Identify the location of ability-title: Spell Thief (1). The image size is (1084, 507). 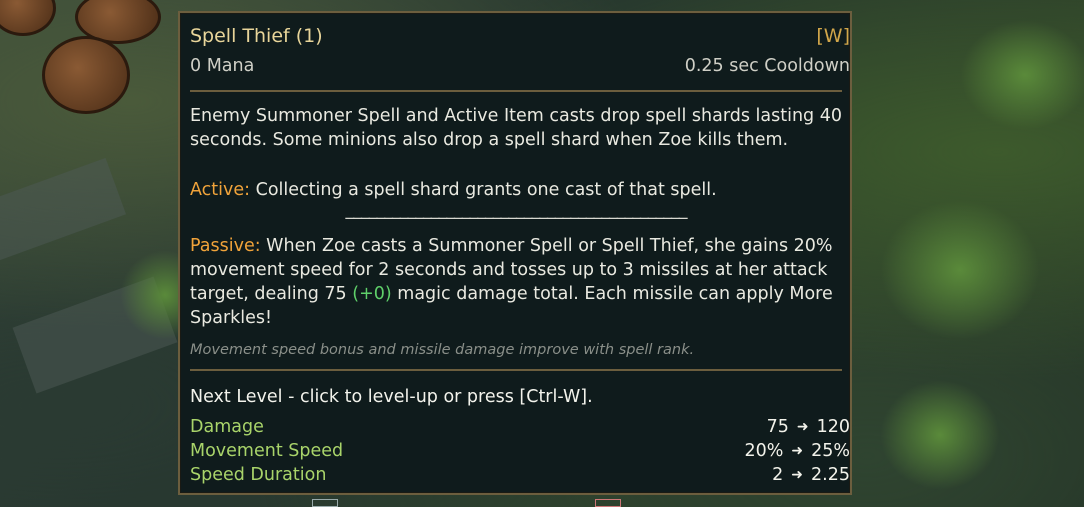
(256, 36).